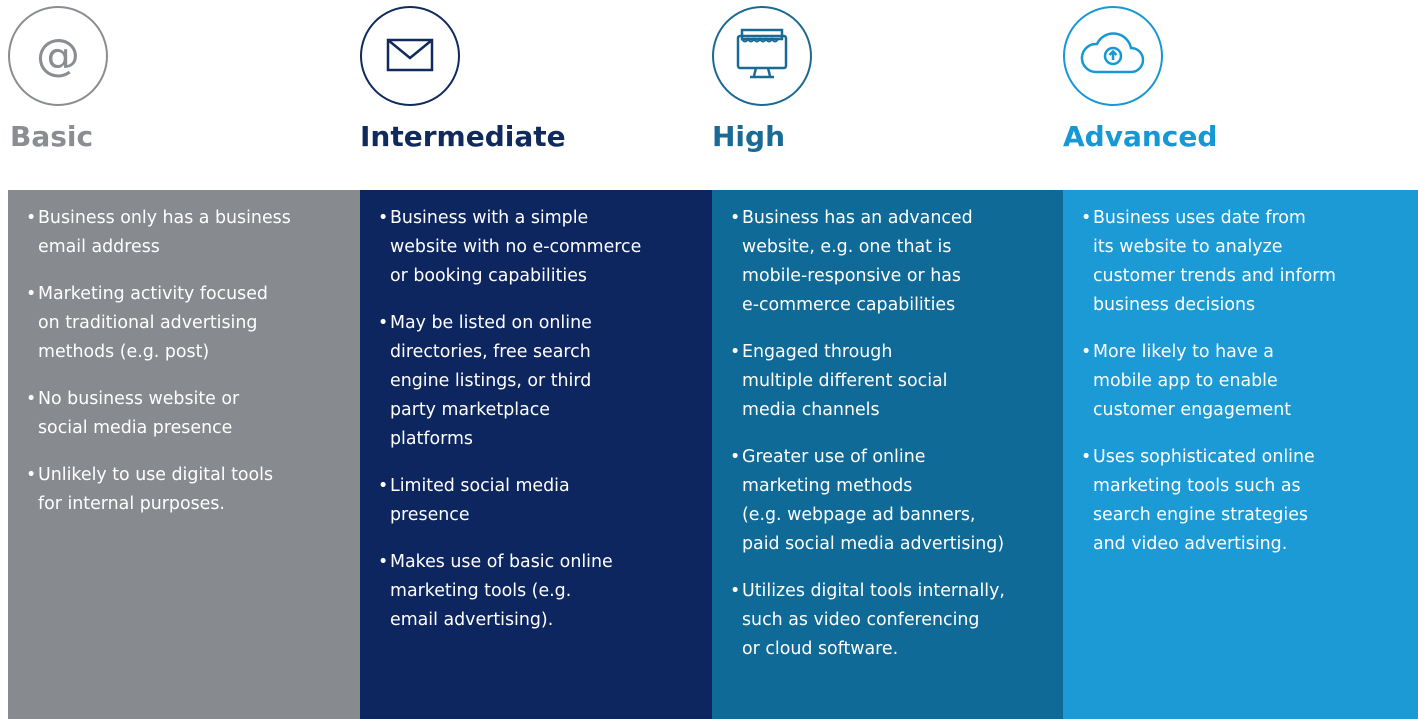 Image resolution: width=1418 pixels, height=719 pixels. I want to click on tier-title-high: High, so click(749, 136).